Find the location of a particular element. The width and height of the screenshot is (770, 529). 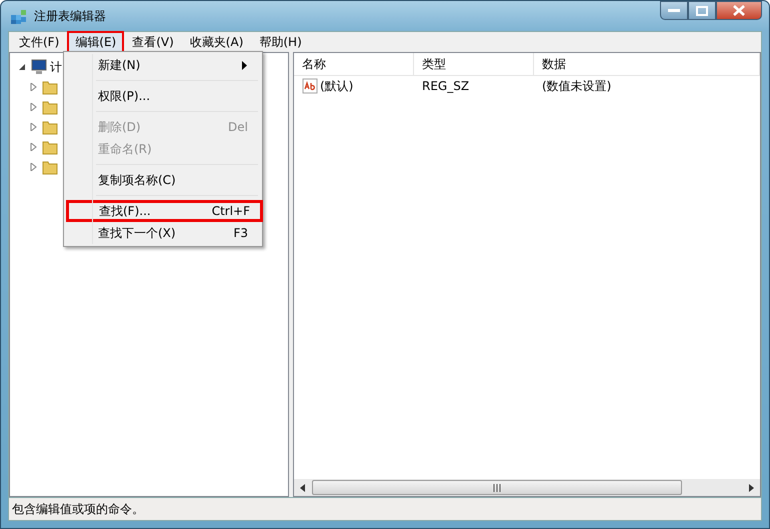

expand-toggle is located at coordinates (23, 67).